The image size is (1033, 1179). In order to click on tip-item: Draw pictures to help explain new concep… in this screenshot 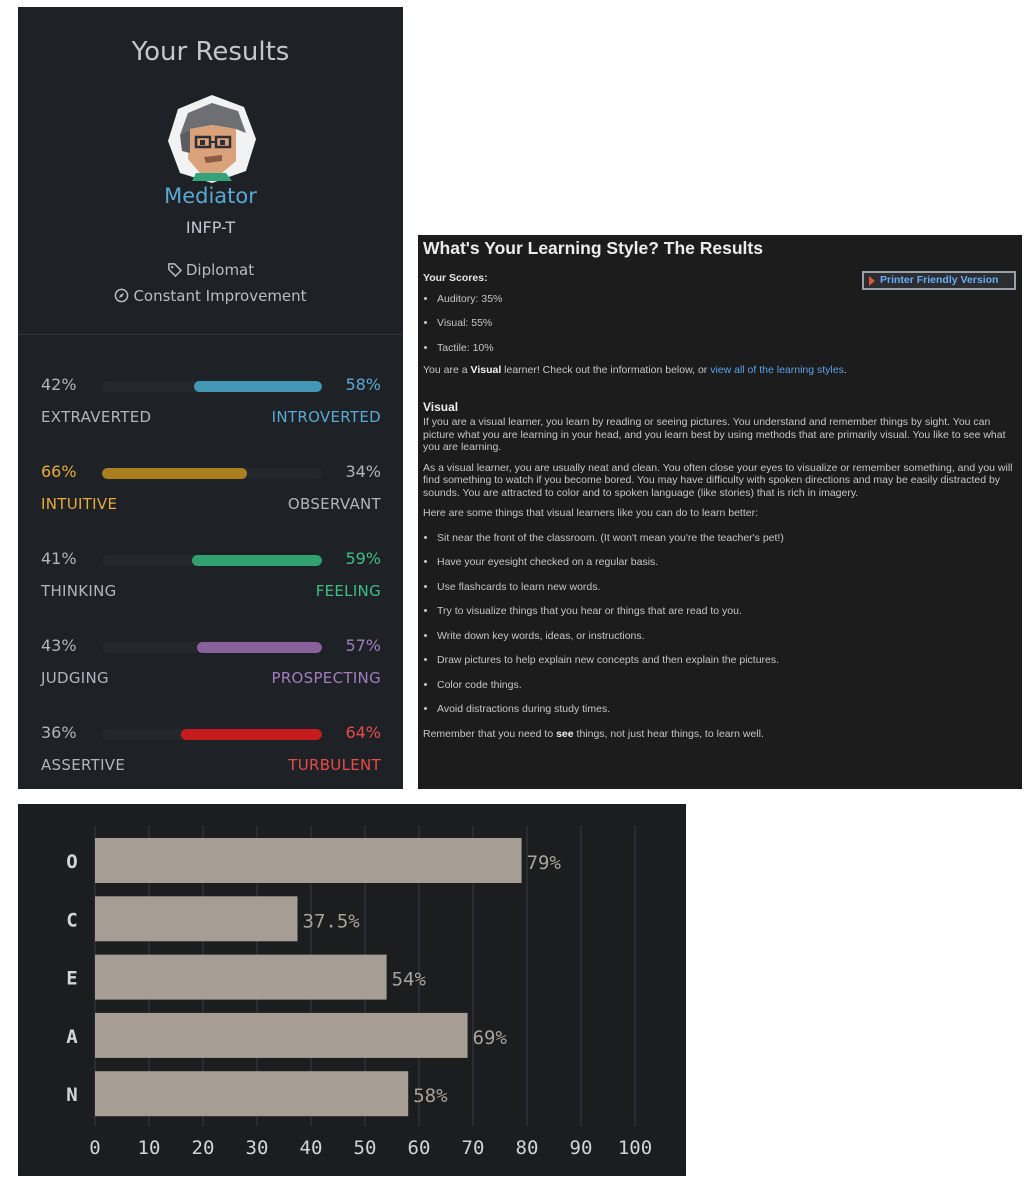, I will do `click(727, 660)`.